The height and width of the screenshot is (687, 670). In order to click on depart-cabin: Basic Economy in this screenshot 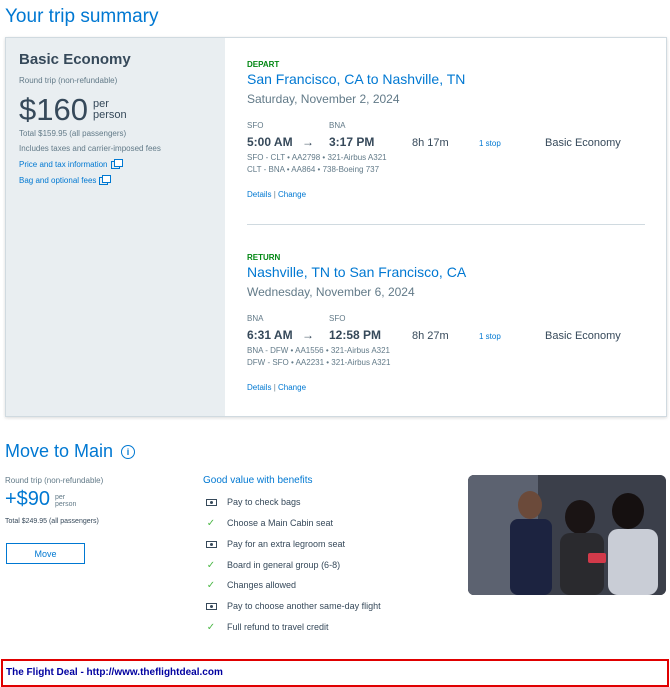, I will do `click(583, 143)`.